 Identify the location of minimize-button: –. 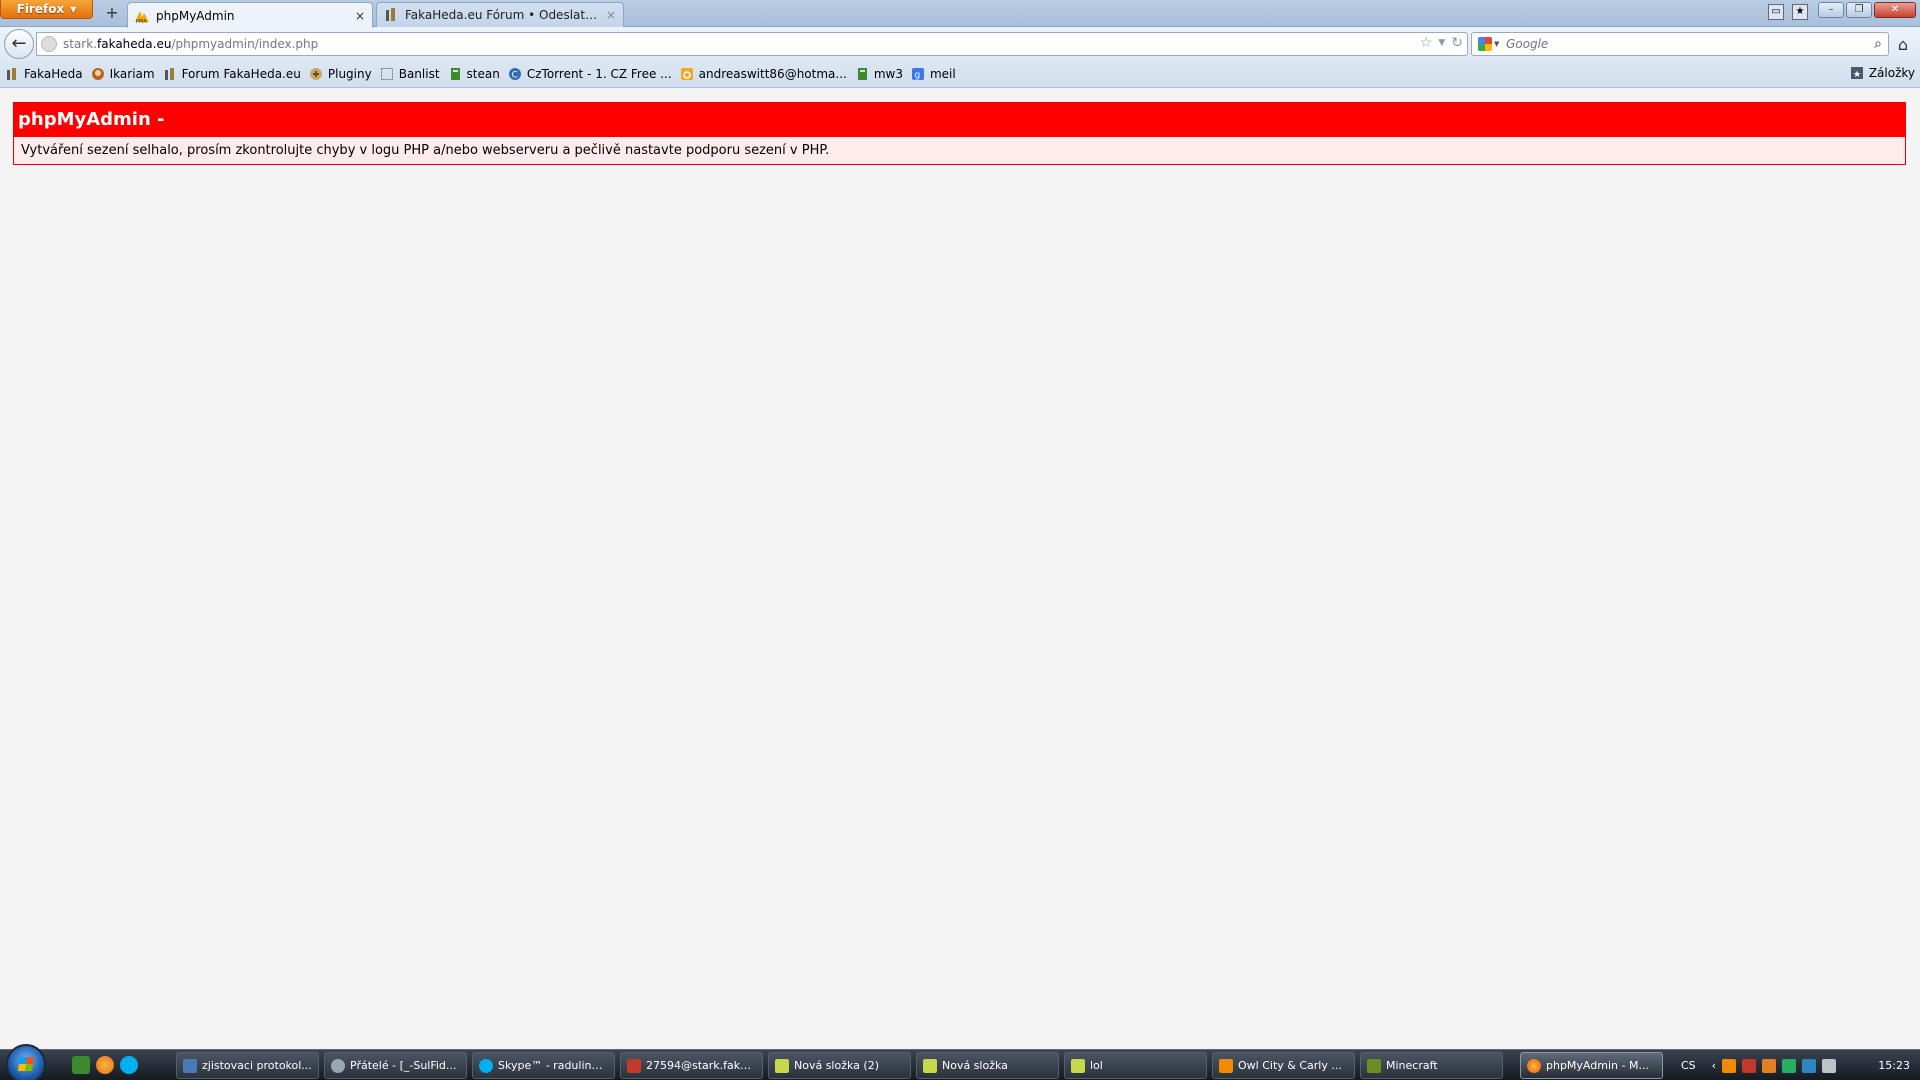
(1831, 10).